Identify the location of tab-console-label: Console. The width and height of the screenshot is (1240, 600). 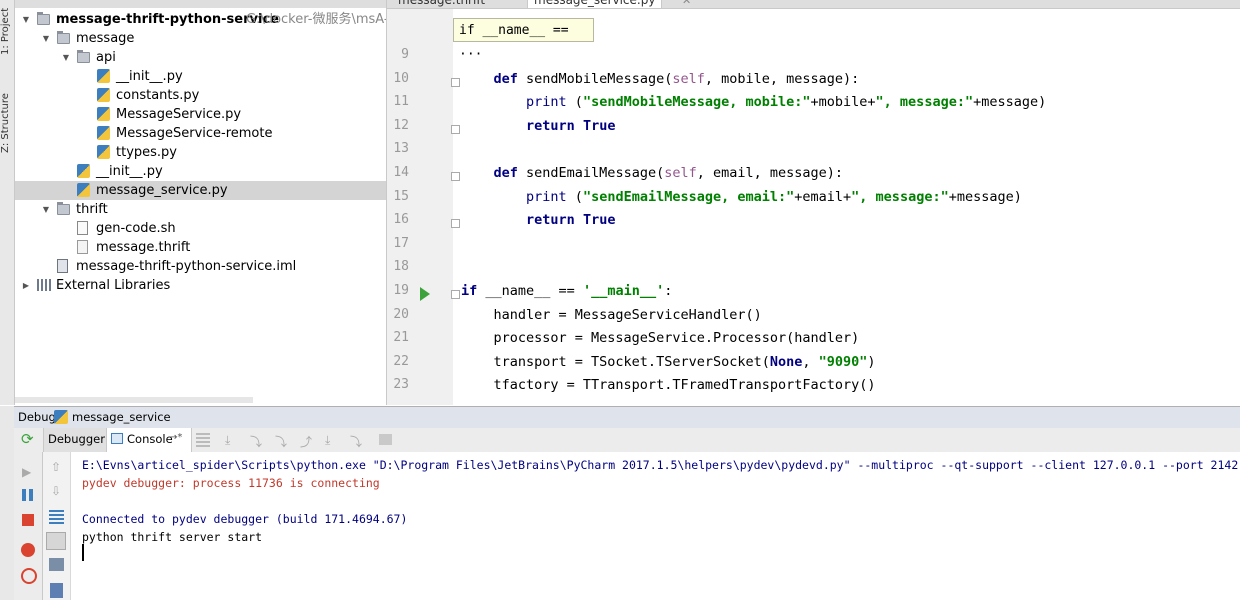
(150, 439).